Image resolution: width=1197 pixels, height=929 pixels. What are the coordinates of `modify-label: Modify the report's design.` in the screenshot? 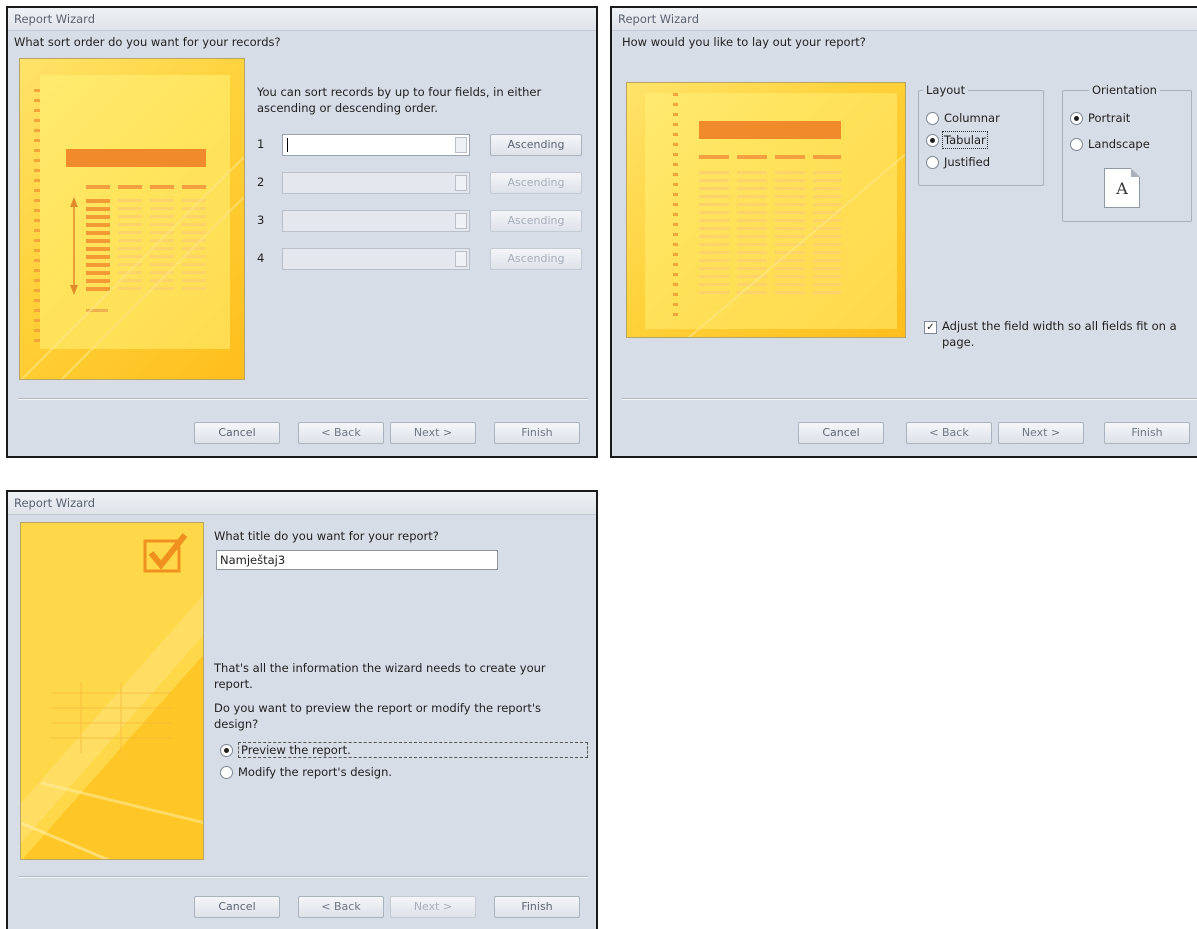 It's located at (315, 772).